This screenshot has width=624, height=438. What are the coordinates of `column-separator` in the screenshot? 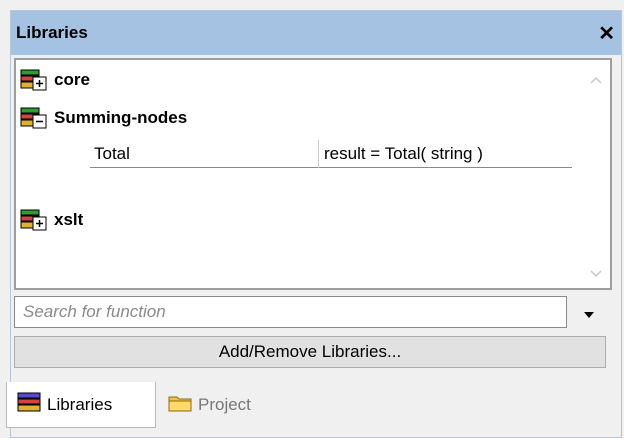 It's located at (318, 154).